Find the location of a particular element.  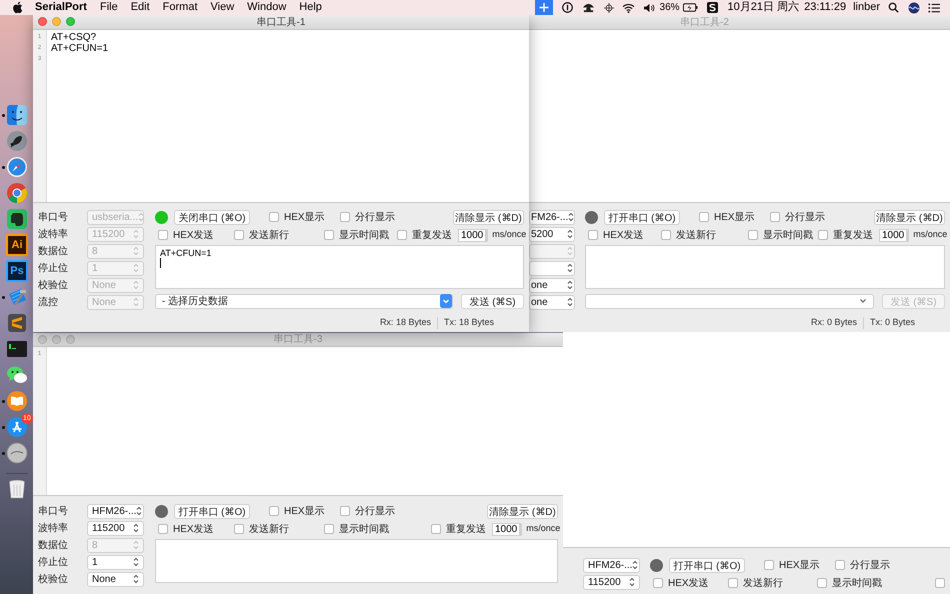

trash-icon is located at coordinates (17, 489).